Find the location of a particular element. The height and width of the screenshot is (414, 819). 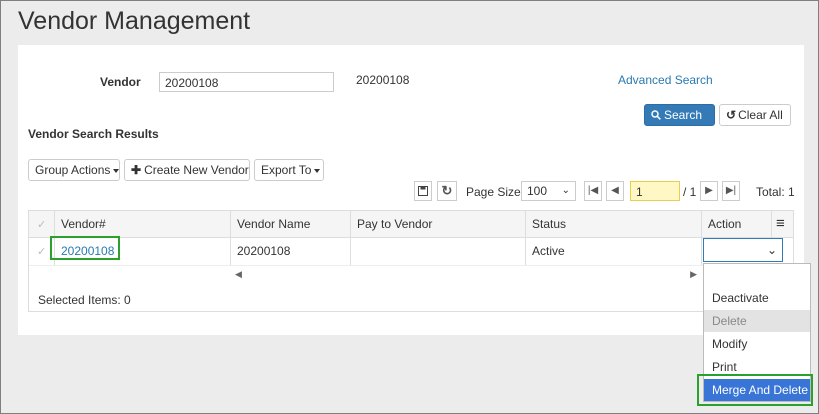

clear-all-label: Clear All is located at coordinates (760, 115).